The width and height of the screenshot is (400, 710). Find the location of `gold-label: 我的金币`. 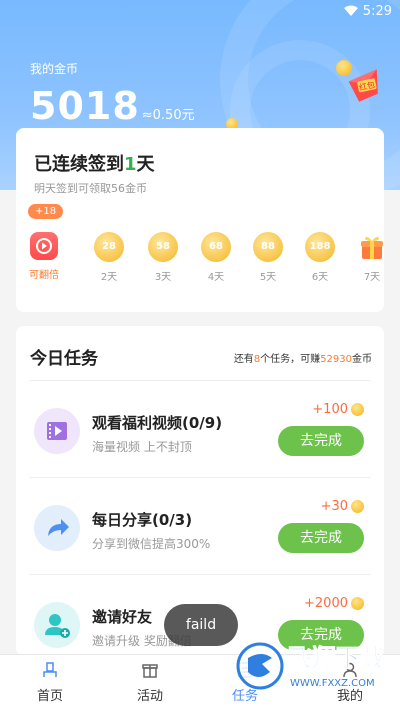

gold-label: 我的金币 is located at coordinates (54, 69).